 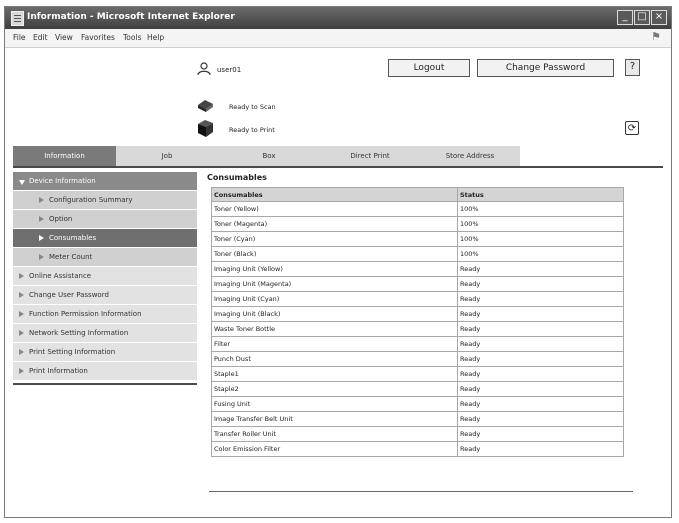 What do you see at coordinates (105, 276) in the screenshot?
I see `sidebar-item-online-assistance: Online Assistance` at bounding box center [105, 276].